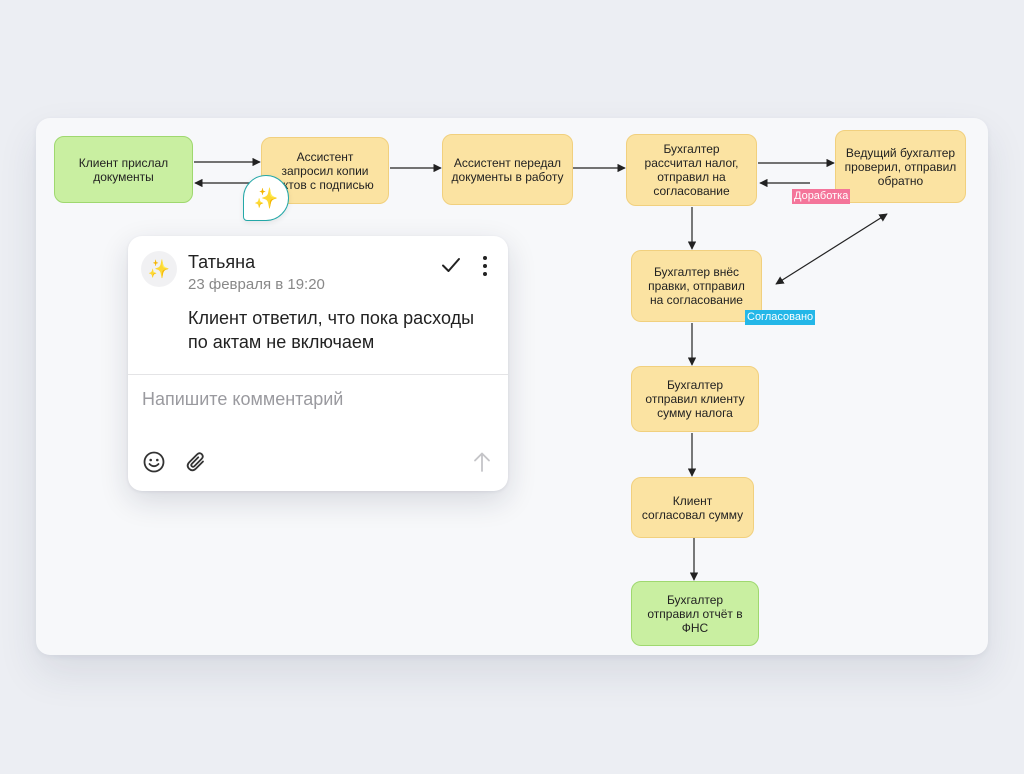 The image size is (1024, 774). I want to click on comment-pin: ✨, so click(266, 198).